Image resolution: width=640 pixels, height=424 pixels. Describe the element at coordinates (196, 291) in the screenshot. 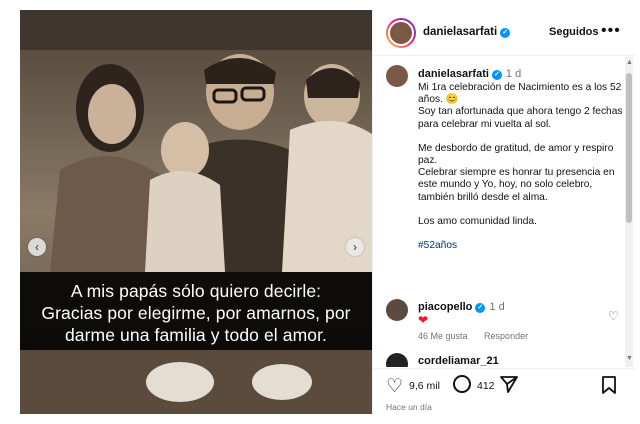

I see `overlay-line: A mis papás sólo quiero decirle:` at that location.